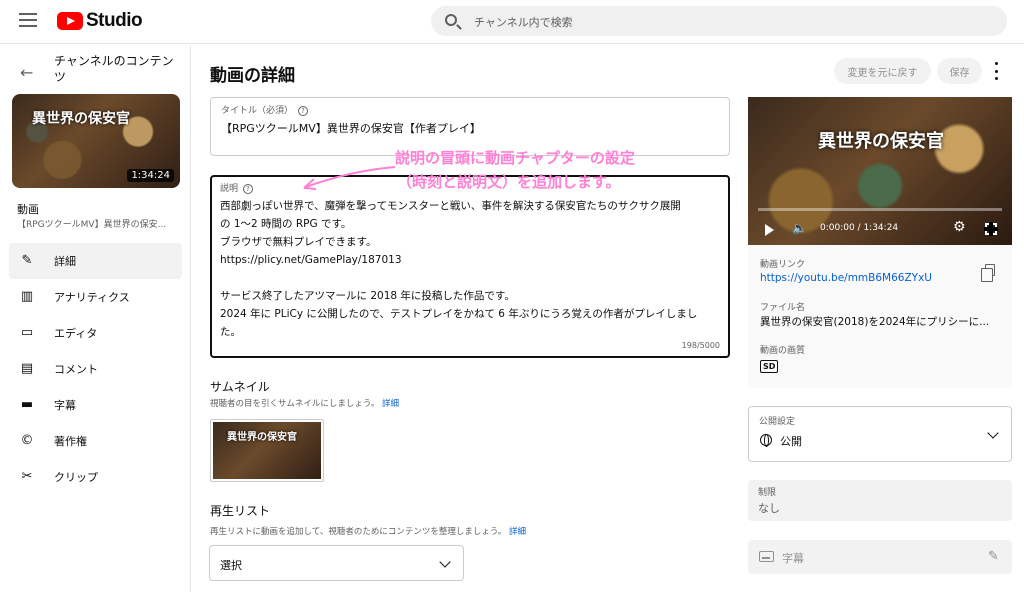 This screenshot has height=592, width=1024. What do you see at coordinates (783, 265) in the screenshot?
I see `video-link-label: 動画リンク` at bounding box center [783, 265].